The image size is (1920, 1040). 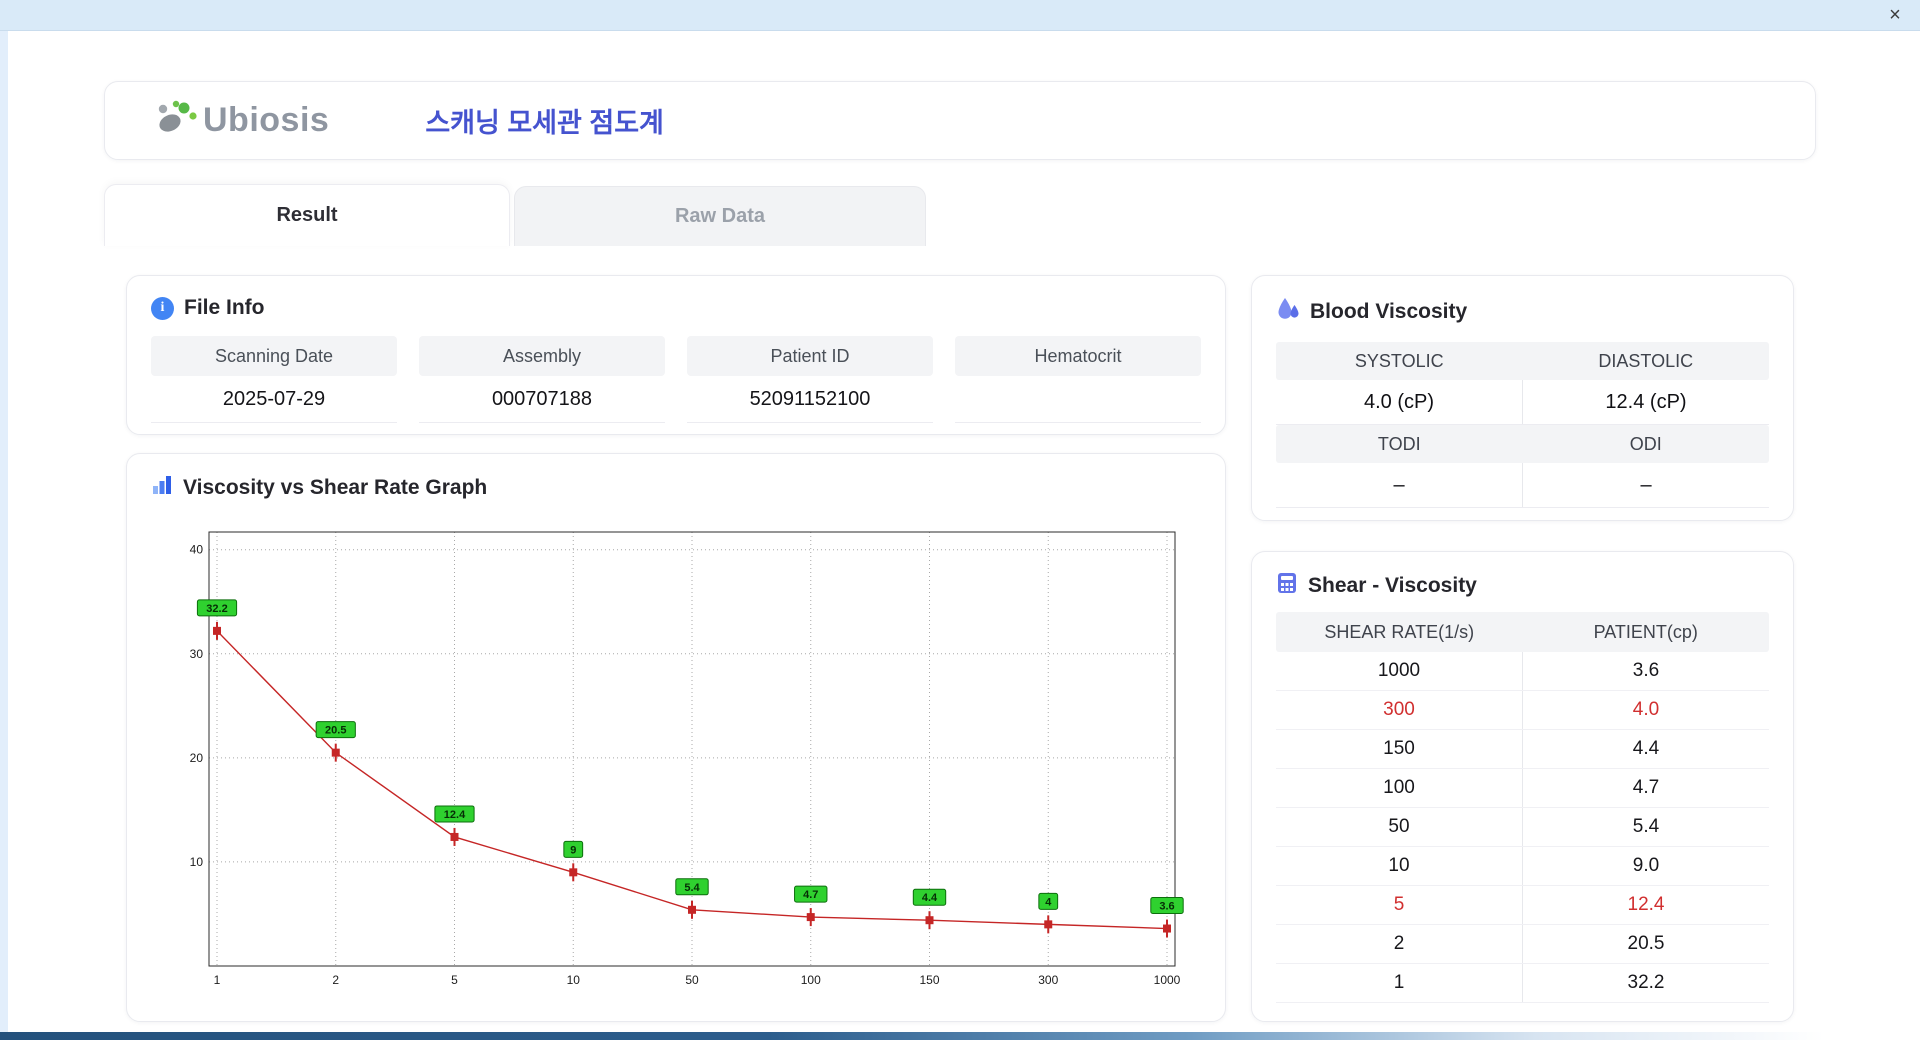 What do you see at coordinates (1522, 632) in the screenshot?
I see `sv-header-row: SHEAR RATE(1/s) PATIENT(cp)` at bounding box center [1522, 632].